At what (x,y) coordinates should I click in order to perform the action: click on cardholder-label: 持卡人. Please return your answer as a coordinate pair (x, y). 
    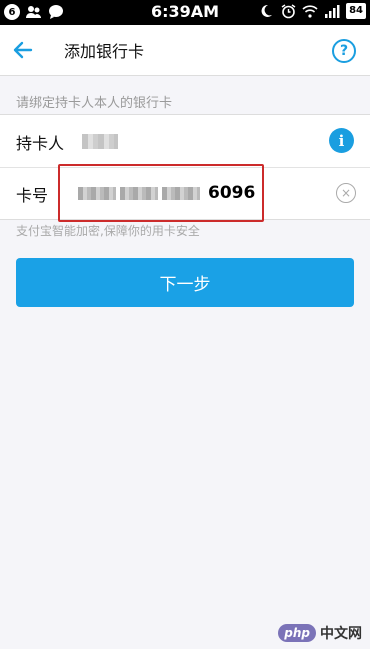
    Looking at the image, I should click on (40, 143).